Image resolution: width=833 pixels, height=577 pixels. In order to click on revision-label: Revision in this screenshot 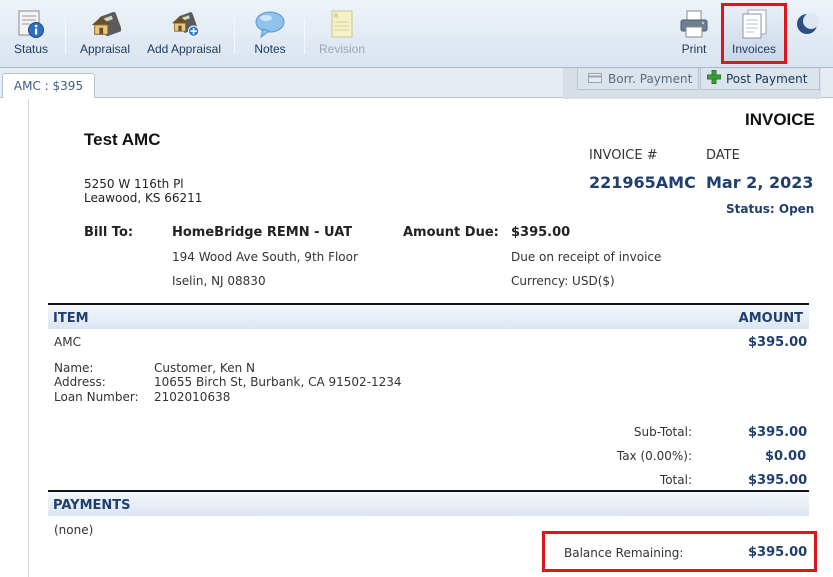, I will do `click(342, 49)`.